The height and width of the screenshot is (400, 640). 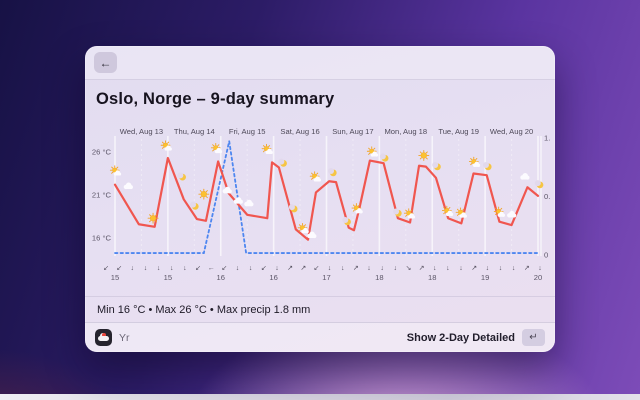 What do you see at coordinates (546, 255) in the screenshot?
I see `precip-axis-label: 0` at bounding box center [546, 255].